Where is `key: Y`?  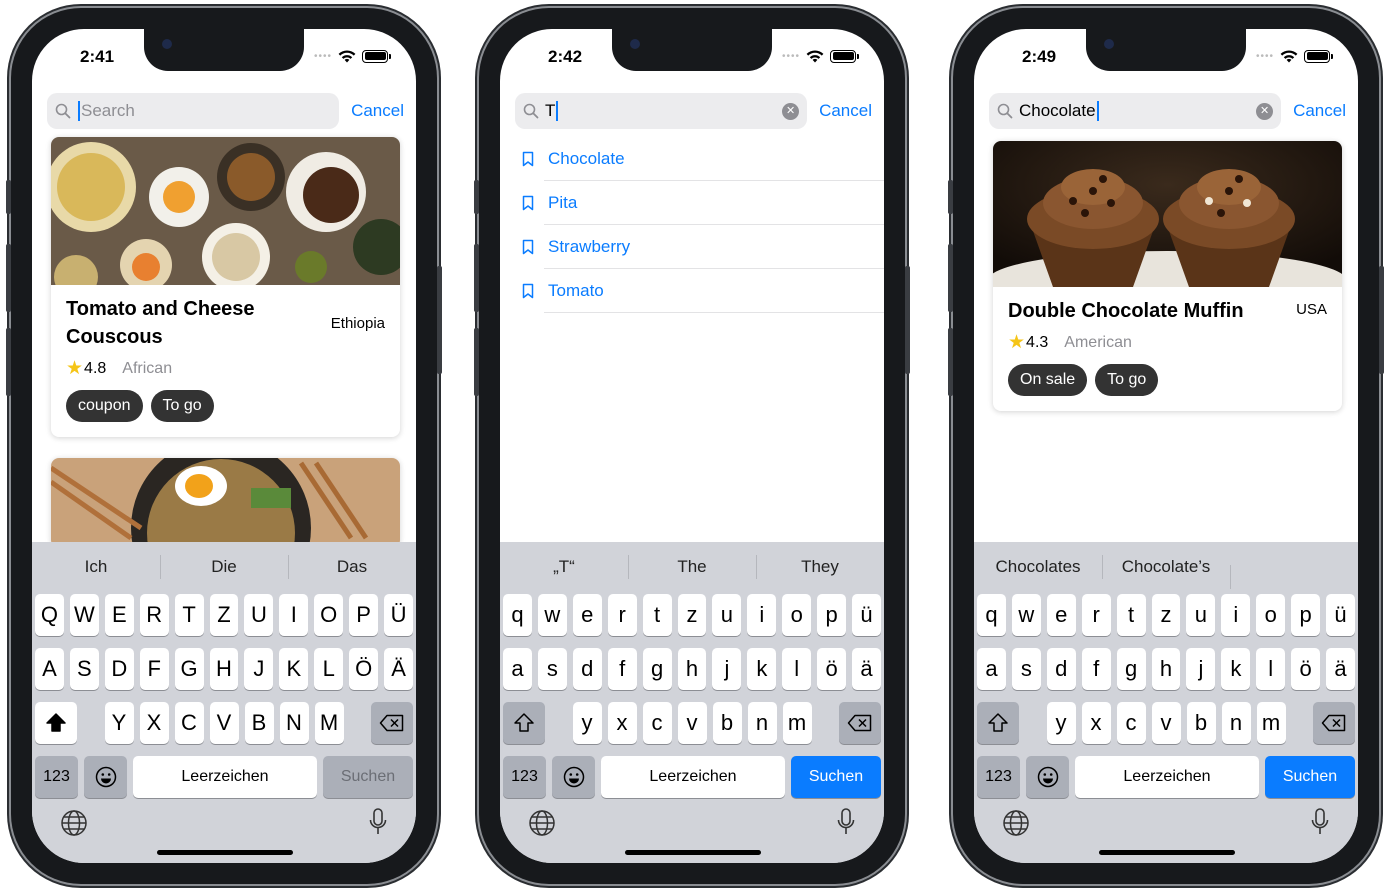
key: Y is located at coordinates (119, 723).